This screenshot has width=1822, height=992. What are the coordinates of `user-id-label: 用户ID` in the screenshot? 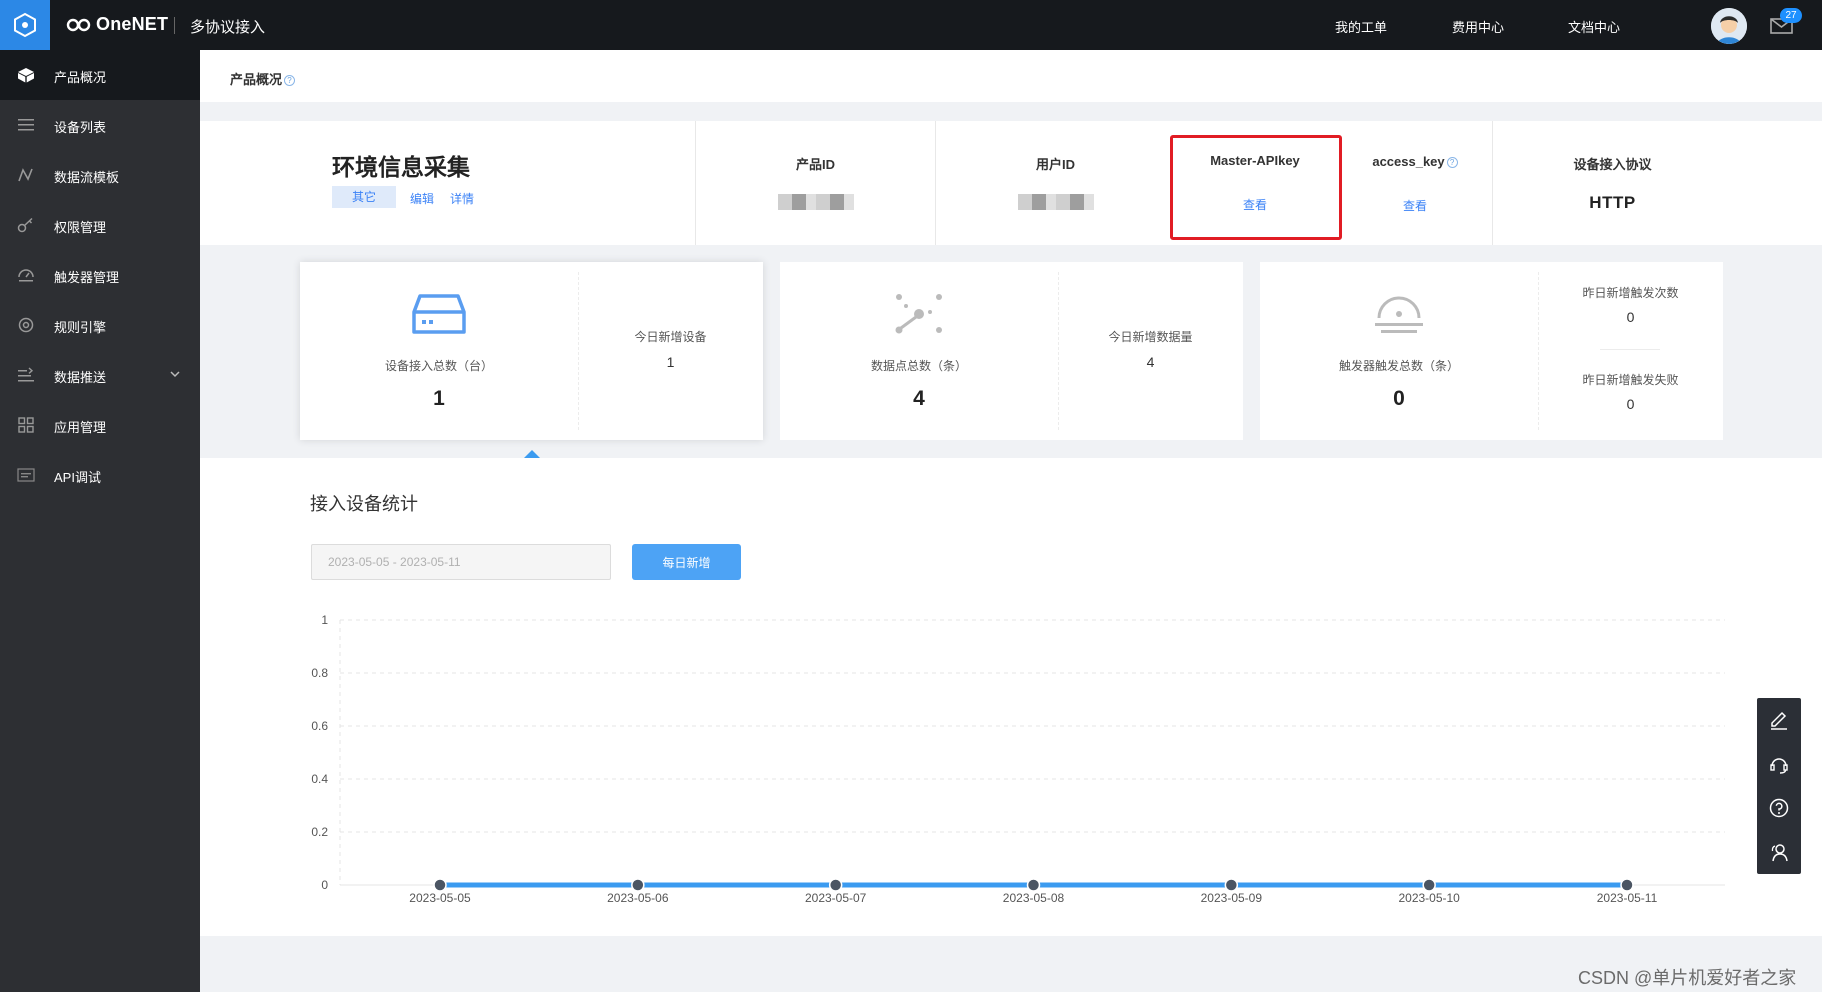 It's located at (1055, 164).